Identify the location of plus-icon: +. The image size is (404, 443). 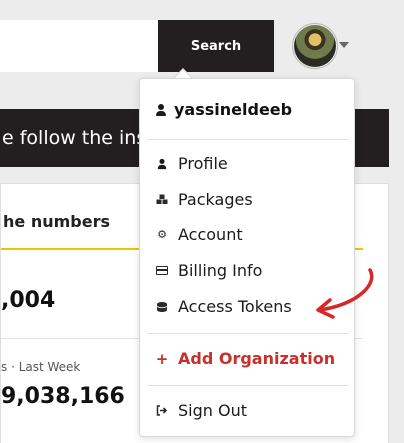
(162, 358).